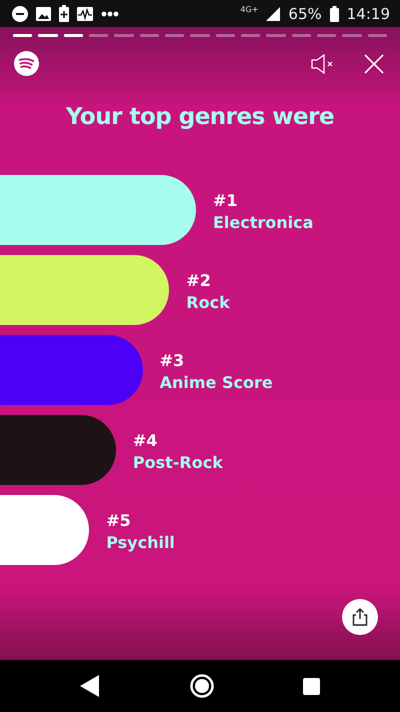  What do you see at coordinates (110, 14) in the screenshot?
I see `more-dots-icon` at bounding box center [110, 14].